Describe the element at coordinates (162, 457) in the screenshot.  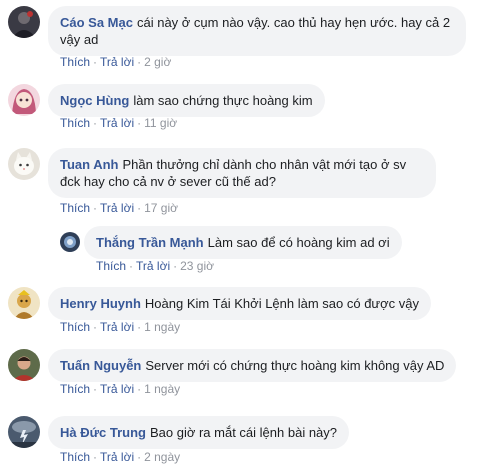
I see `timestamp: 2 ngày` at that location.